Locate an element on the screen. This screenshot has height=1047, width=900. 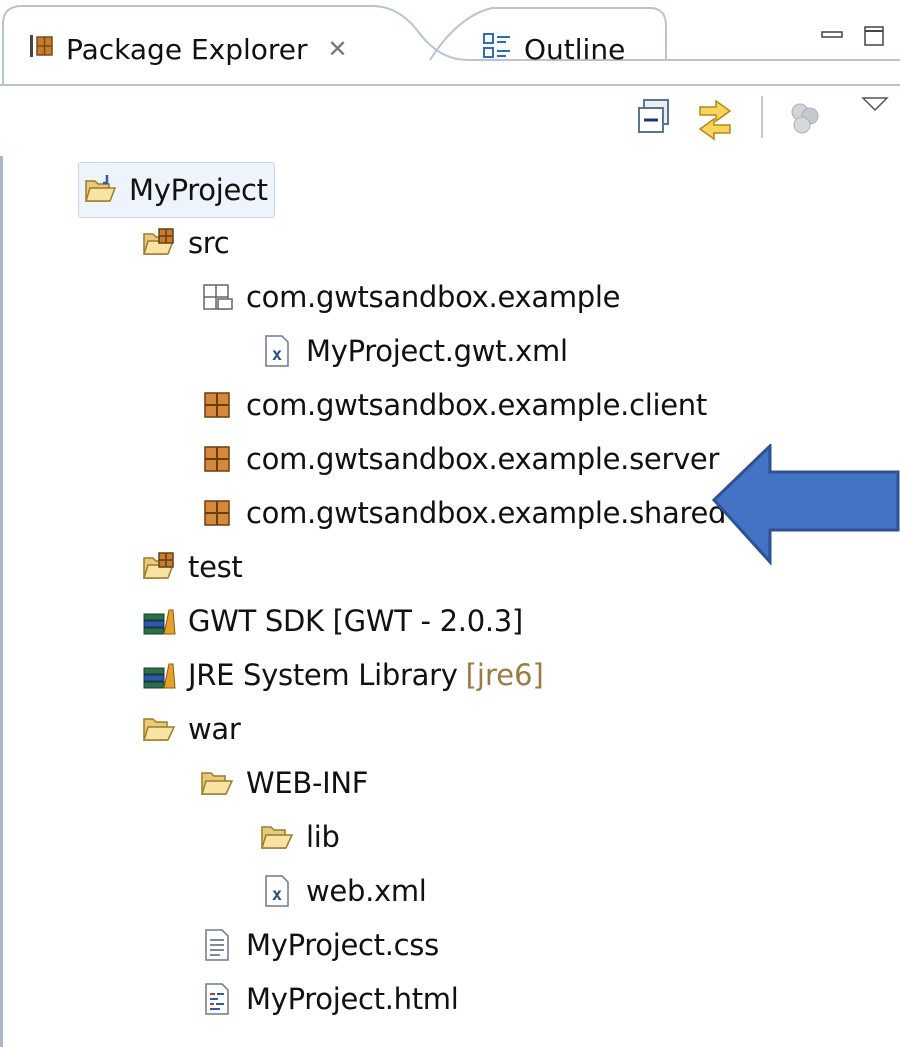
minimize-icon is located at coordinates (832, 36).